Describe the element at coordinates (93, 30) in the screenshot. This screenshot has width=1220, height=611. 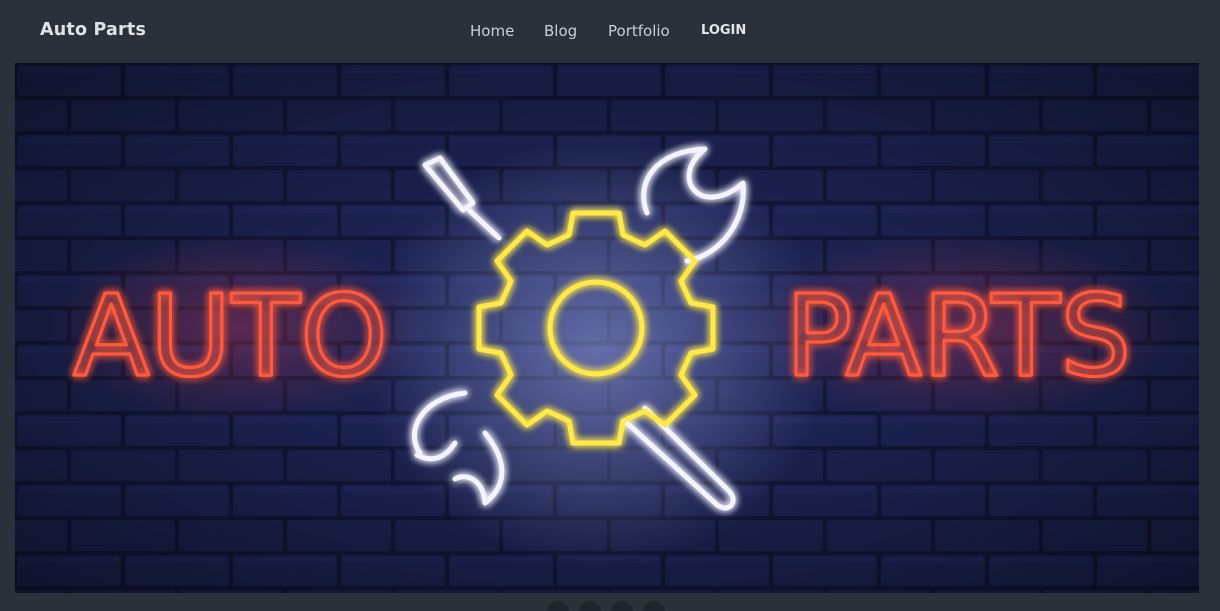
I see `brand-logo: Auto Parts` at that location.